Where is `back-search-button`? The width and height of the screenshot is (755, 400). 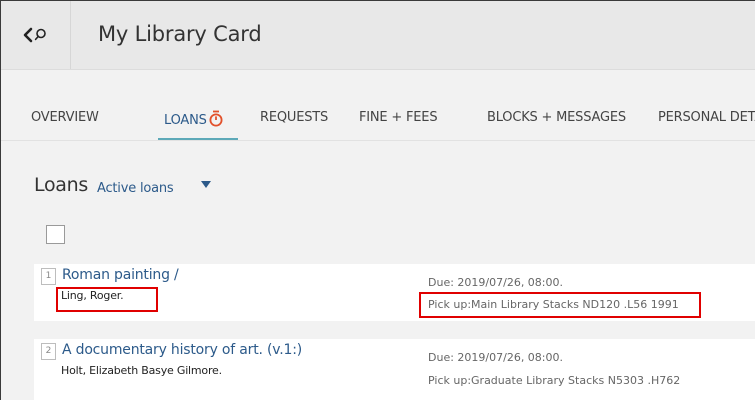
back-search-button is located at coordinates (36, 35).